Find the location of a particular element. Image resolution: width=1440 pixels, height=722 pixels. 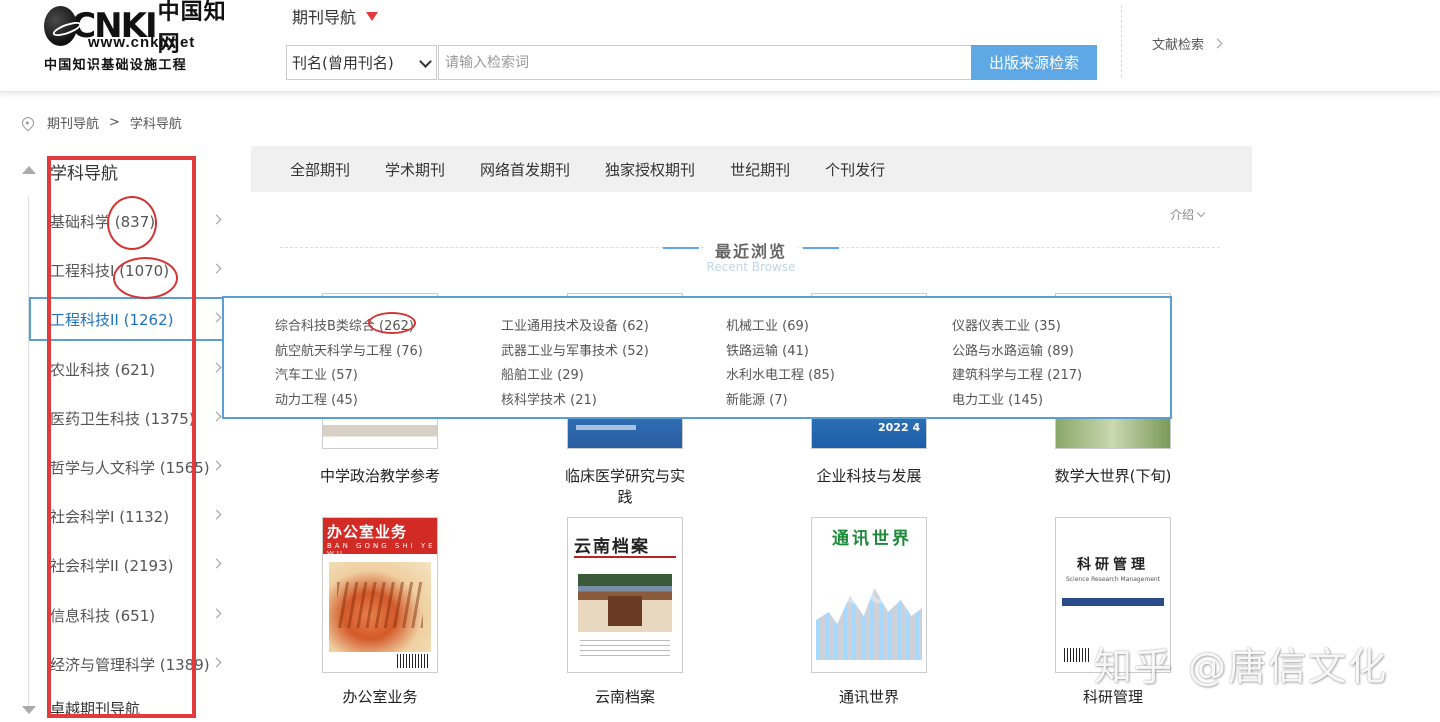

journal-item: 企业科技与发展 is located at coordinates (869, 476).